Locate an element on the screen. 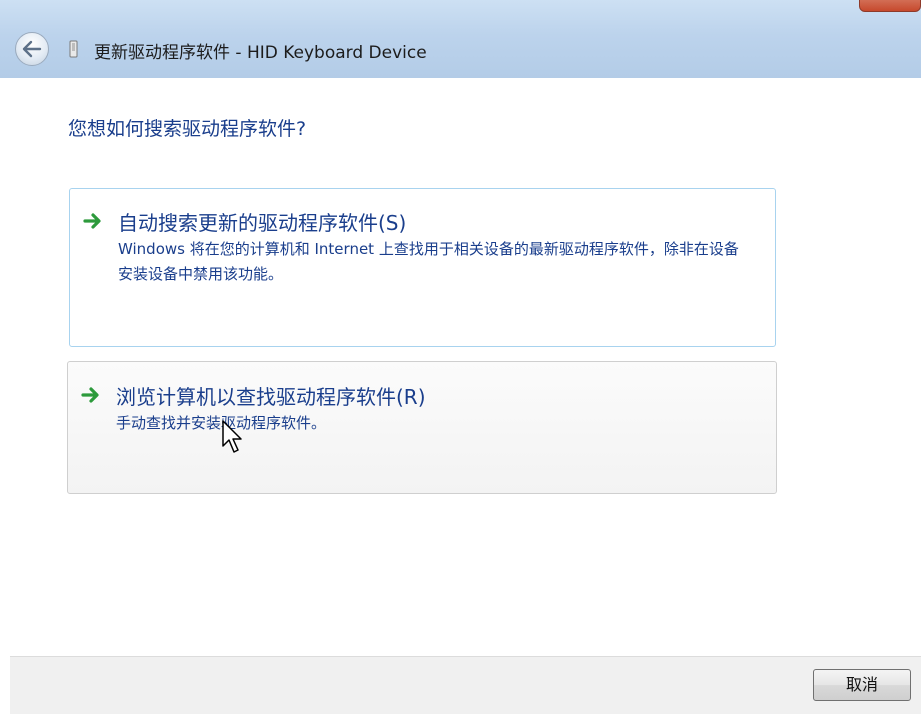 This screenshot has height=714, width=921. window-title: 更新驱动程序软件 - HID Keyboard Device is located at coordinates (260, 53).